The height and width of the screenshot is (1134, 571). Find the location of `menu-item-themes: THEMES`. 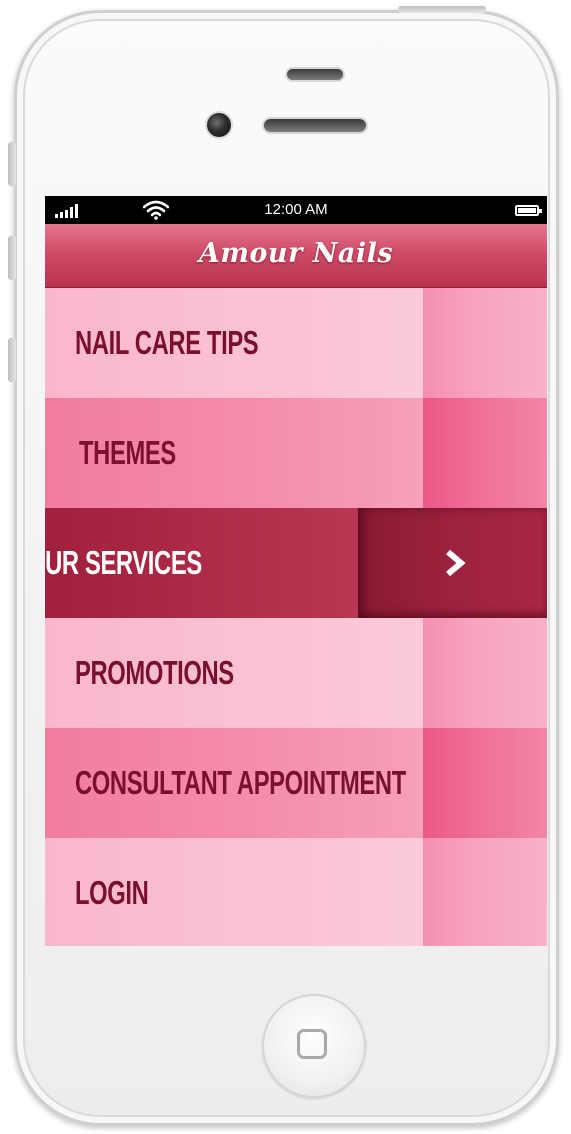

menu-item-themes: THEMES is located at coordinates (296, 453).